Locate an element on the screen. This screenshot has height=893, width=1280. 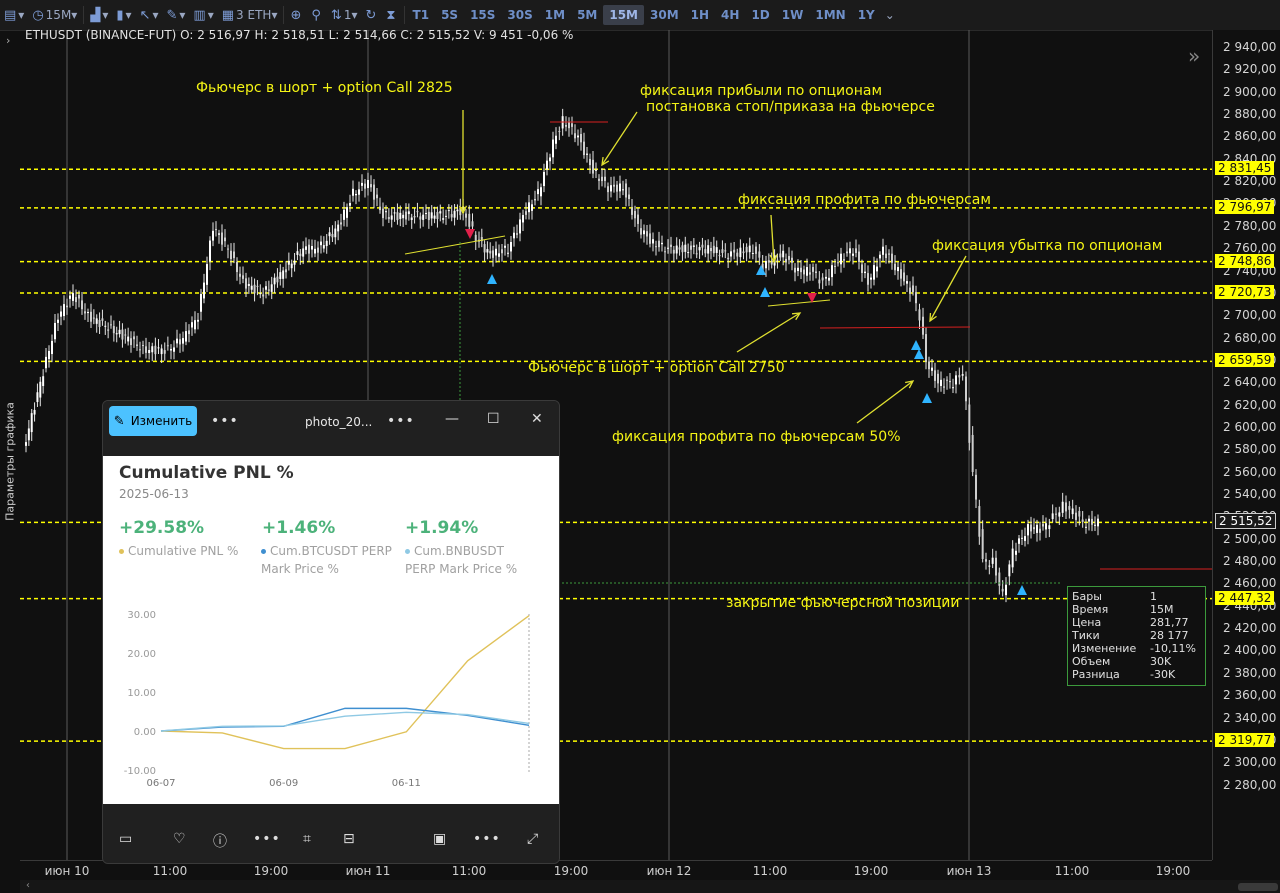
annotation-futures-profit: фиксация профита по фьючерсам is located at coordinates (864, 200).